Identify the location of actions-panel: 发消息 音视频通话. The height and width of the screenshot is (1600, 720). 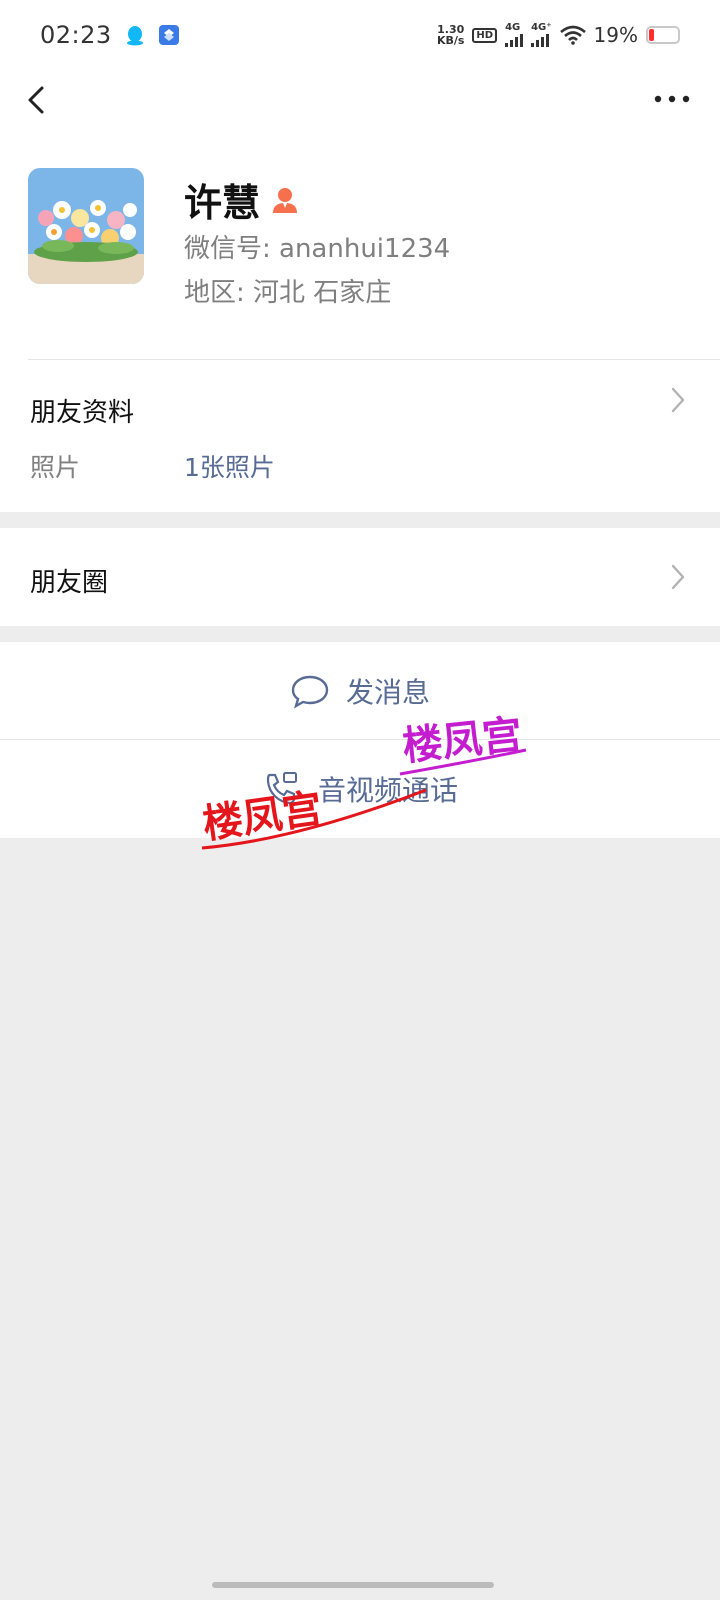
(360, 740).